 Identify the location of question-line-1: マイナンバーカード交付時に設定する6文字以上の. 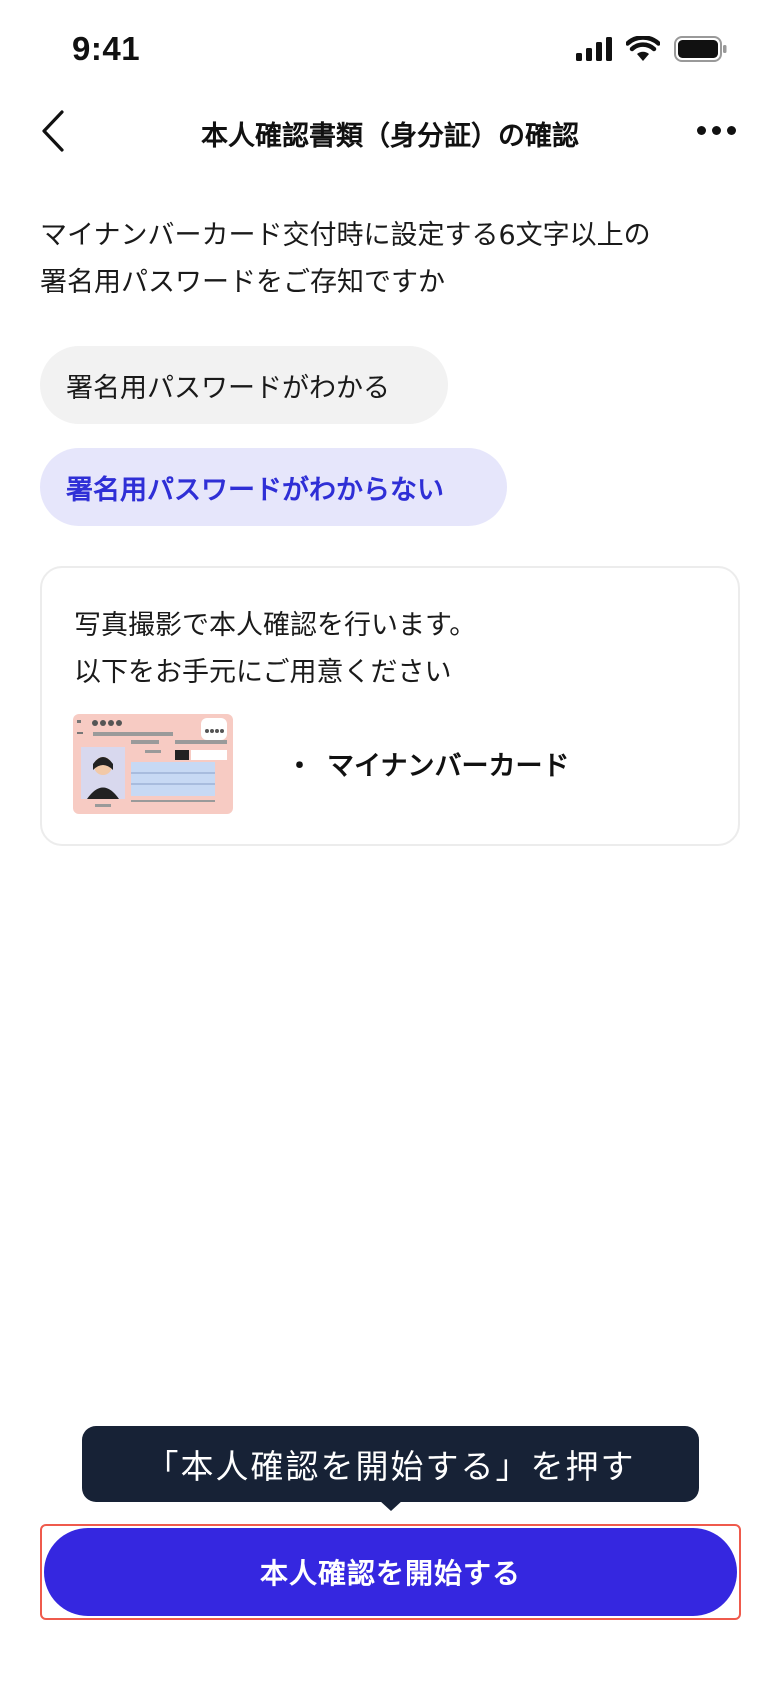
(345, 235).